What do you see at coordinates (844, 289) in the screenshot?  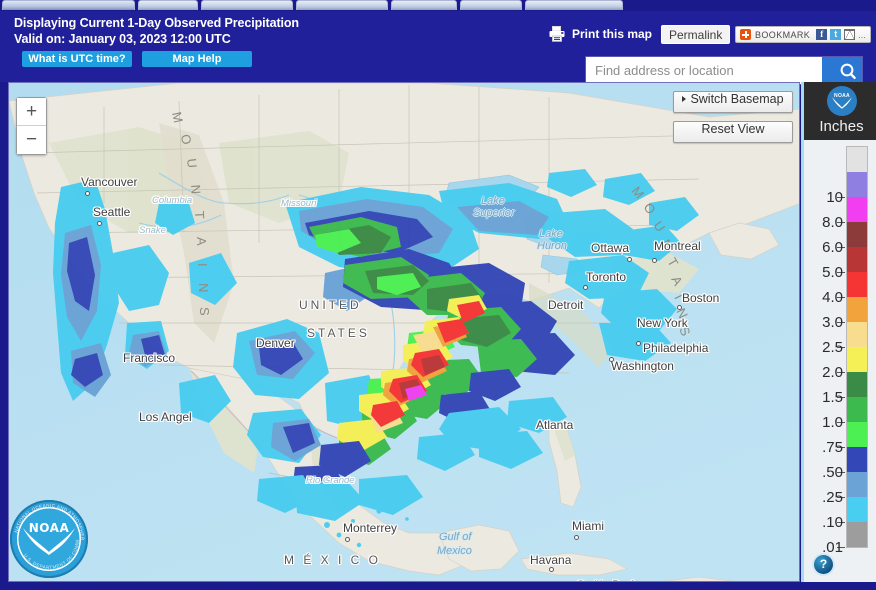 I see `legend-swatch-4.0: 4.0` at bounding box center [844, 289].